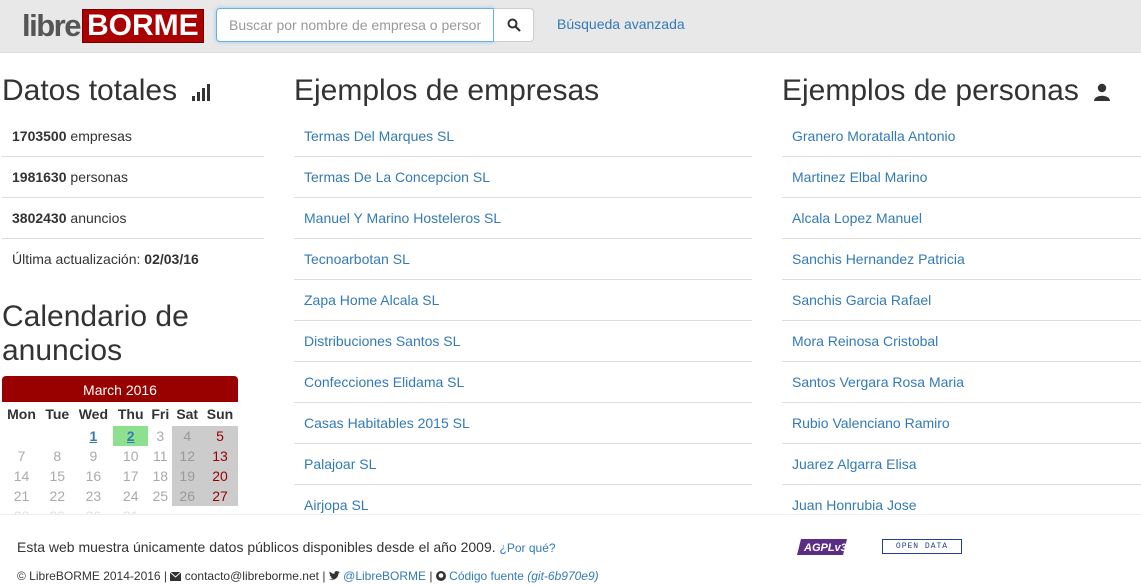 The image size is (1141, 585). Describe the element at coordinates (371, 300) in the screenshot. I see `company-link: Zapa Home Alcala SL` at that location.